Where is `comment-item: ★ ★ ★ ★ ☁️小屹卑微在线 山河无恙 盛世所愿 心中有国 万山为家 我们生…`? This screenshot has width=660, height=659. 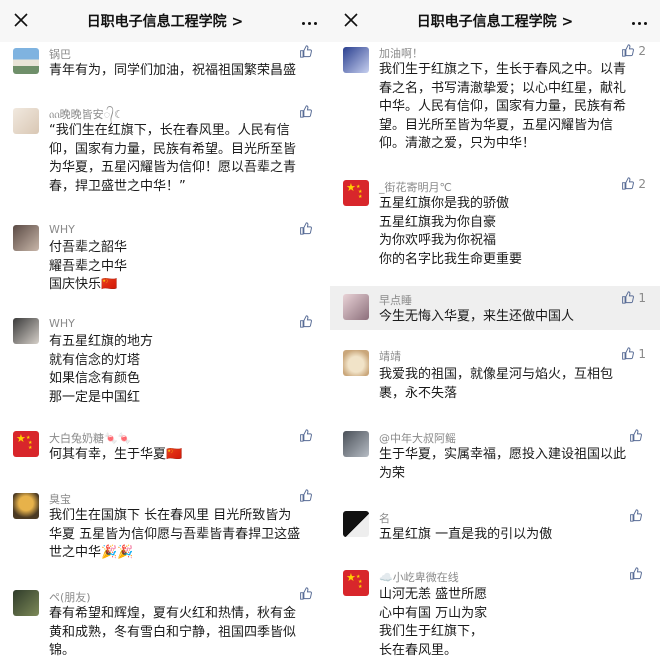 comment-item: ★ ★ ★ ★ ☁️小屹卑微在线 山河无恙 盛世所愿 心中有国 万山为家 我们生… is located at coordinates (495, 612).